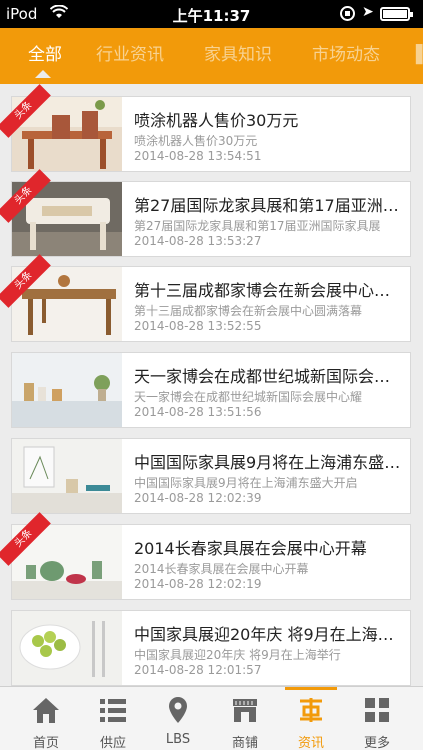 This screenshot has width=423, height=750. I want to click on bottom-nav-bar: 首页 供应 LBS 商铺 资讯 更多, so click(211, 718).